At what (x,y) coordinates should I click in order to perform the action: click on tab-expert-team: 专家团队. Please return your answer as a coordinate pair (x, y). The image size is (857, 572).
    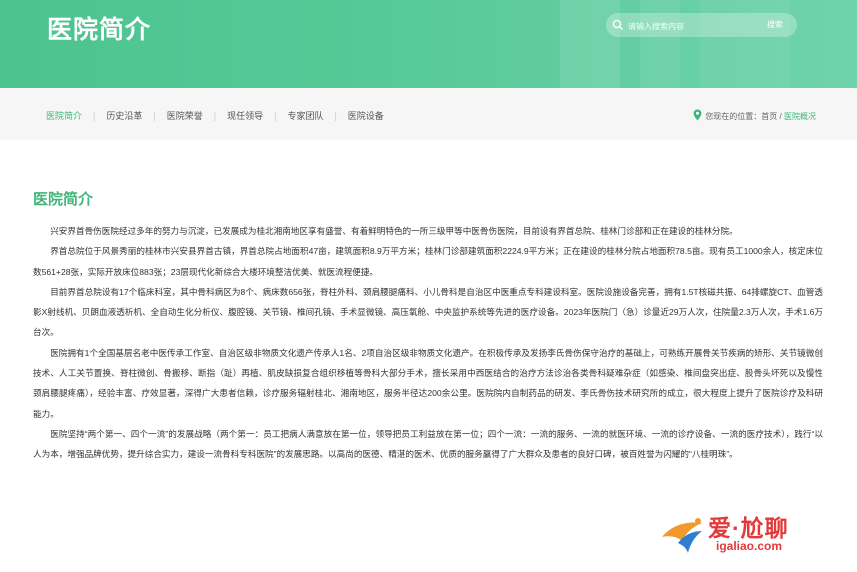
    Looking at the image, I should click on (305, 115).